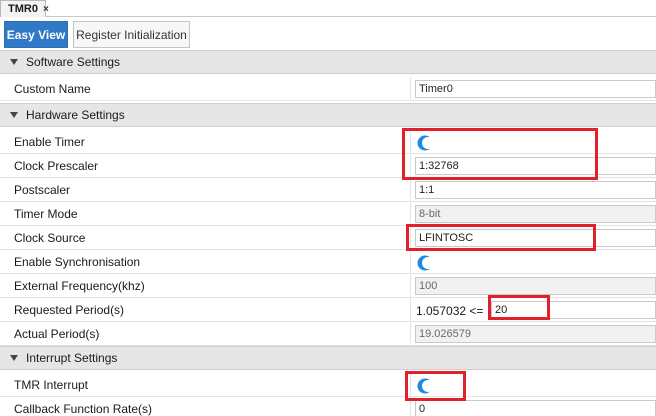 The image size is (656, 416). I want to click on section-label: Interrupt Settings, so click(72, 358).